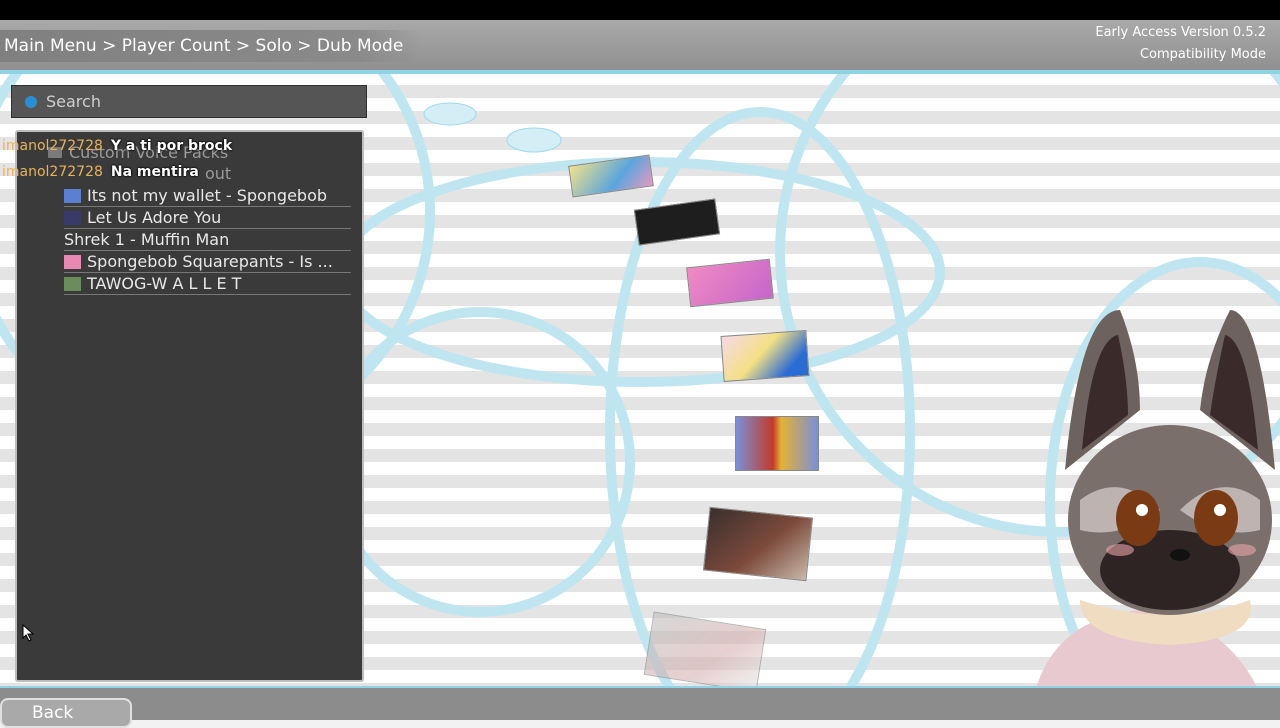 The image size is (1280, 728). I want to click on song-item: TAWOG-W A L L E T, so click(207, 284).